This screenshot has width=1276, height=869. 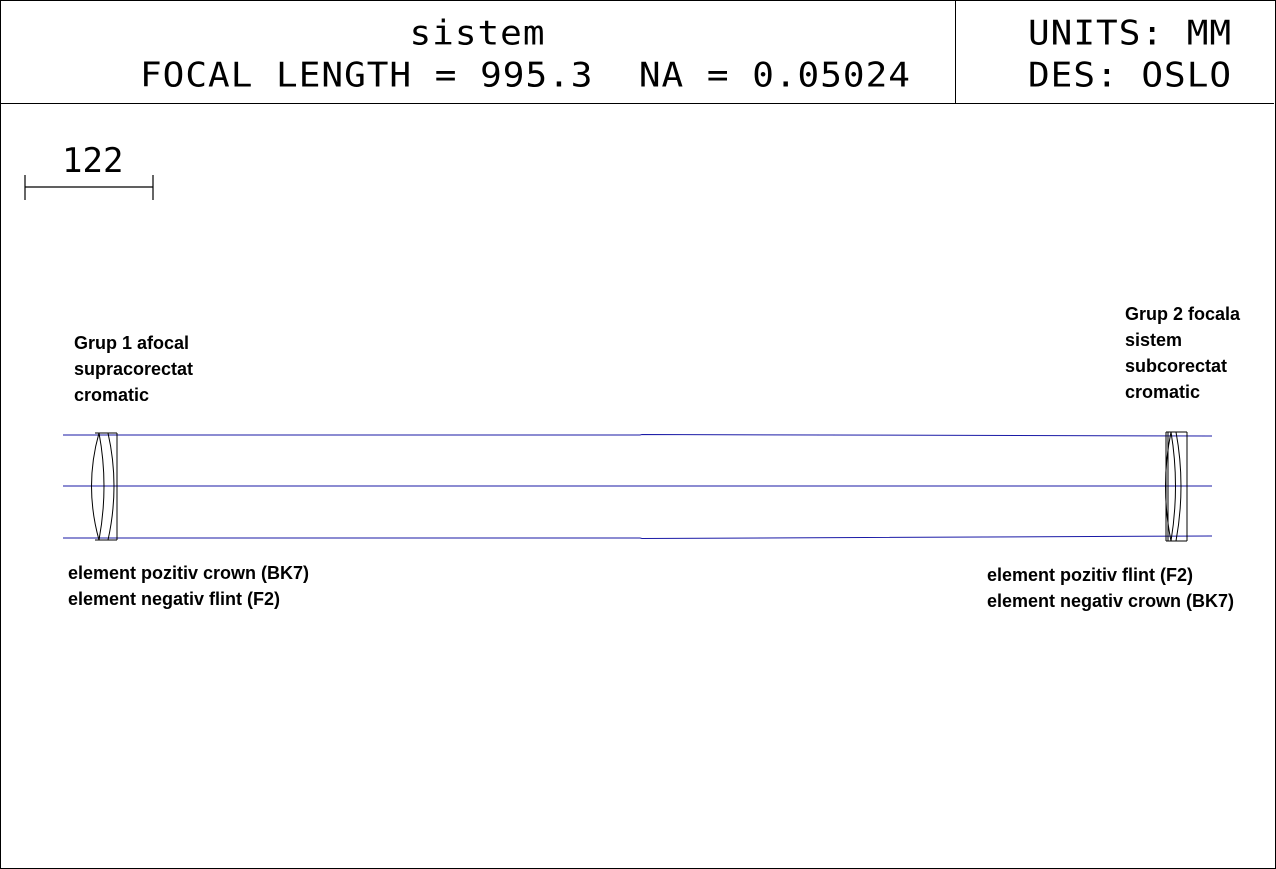 I want to click on annotation-line: subcorectat, so click(x=1176, y=366).